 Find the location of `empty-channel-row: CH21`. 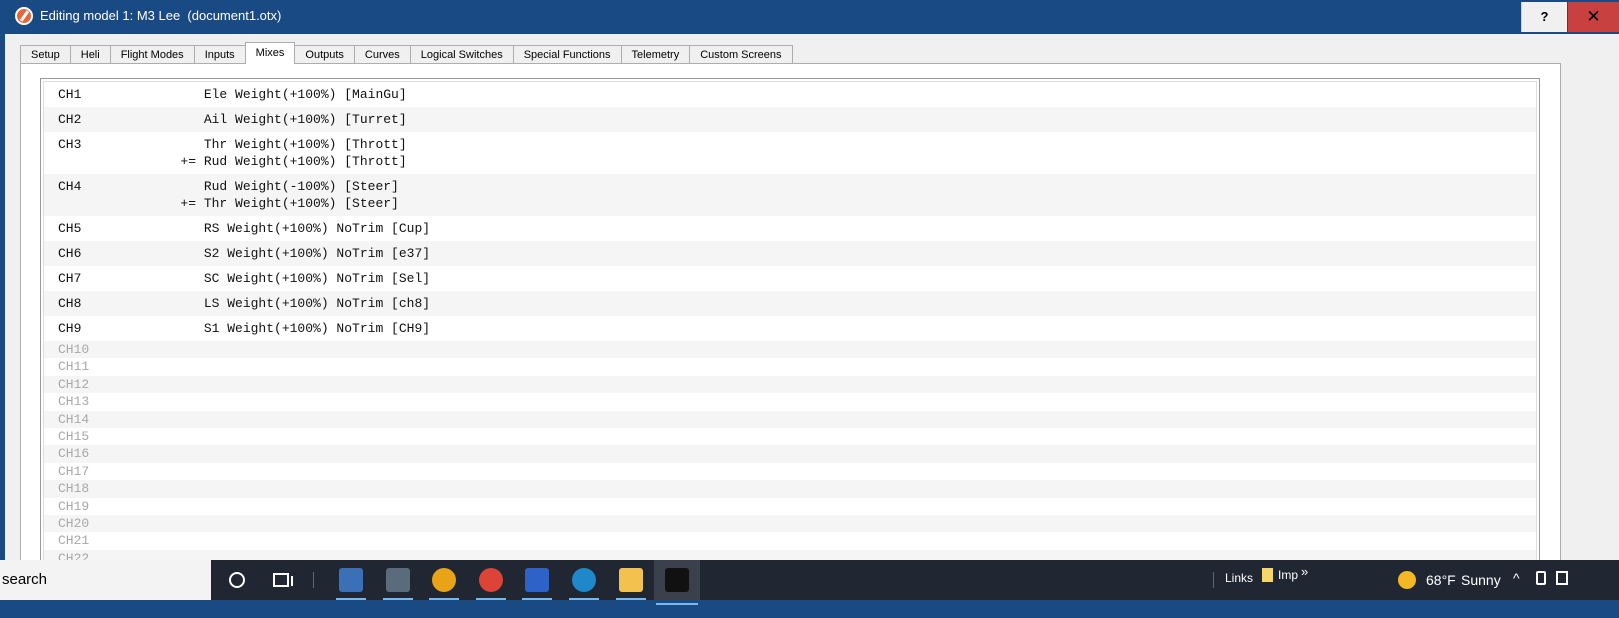

empty-channel-row: CH21 is located at coordinates (790, 540).